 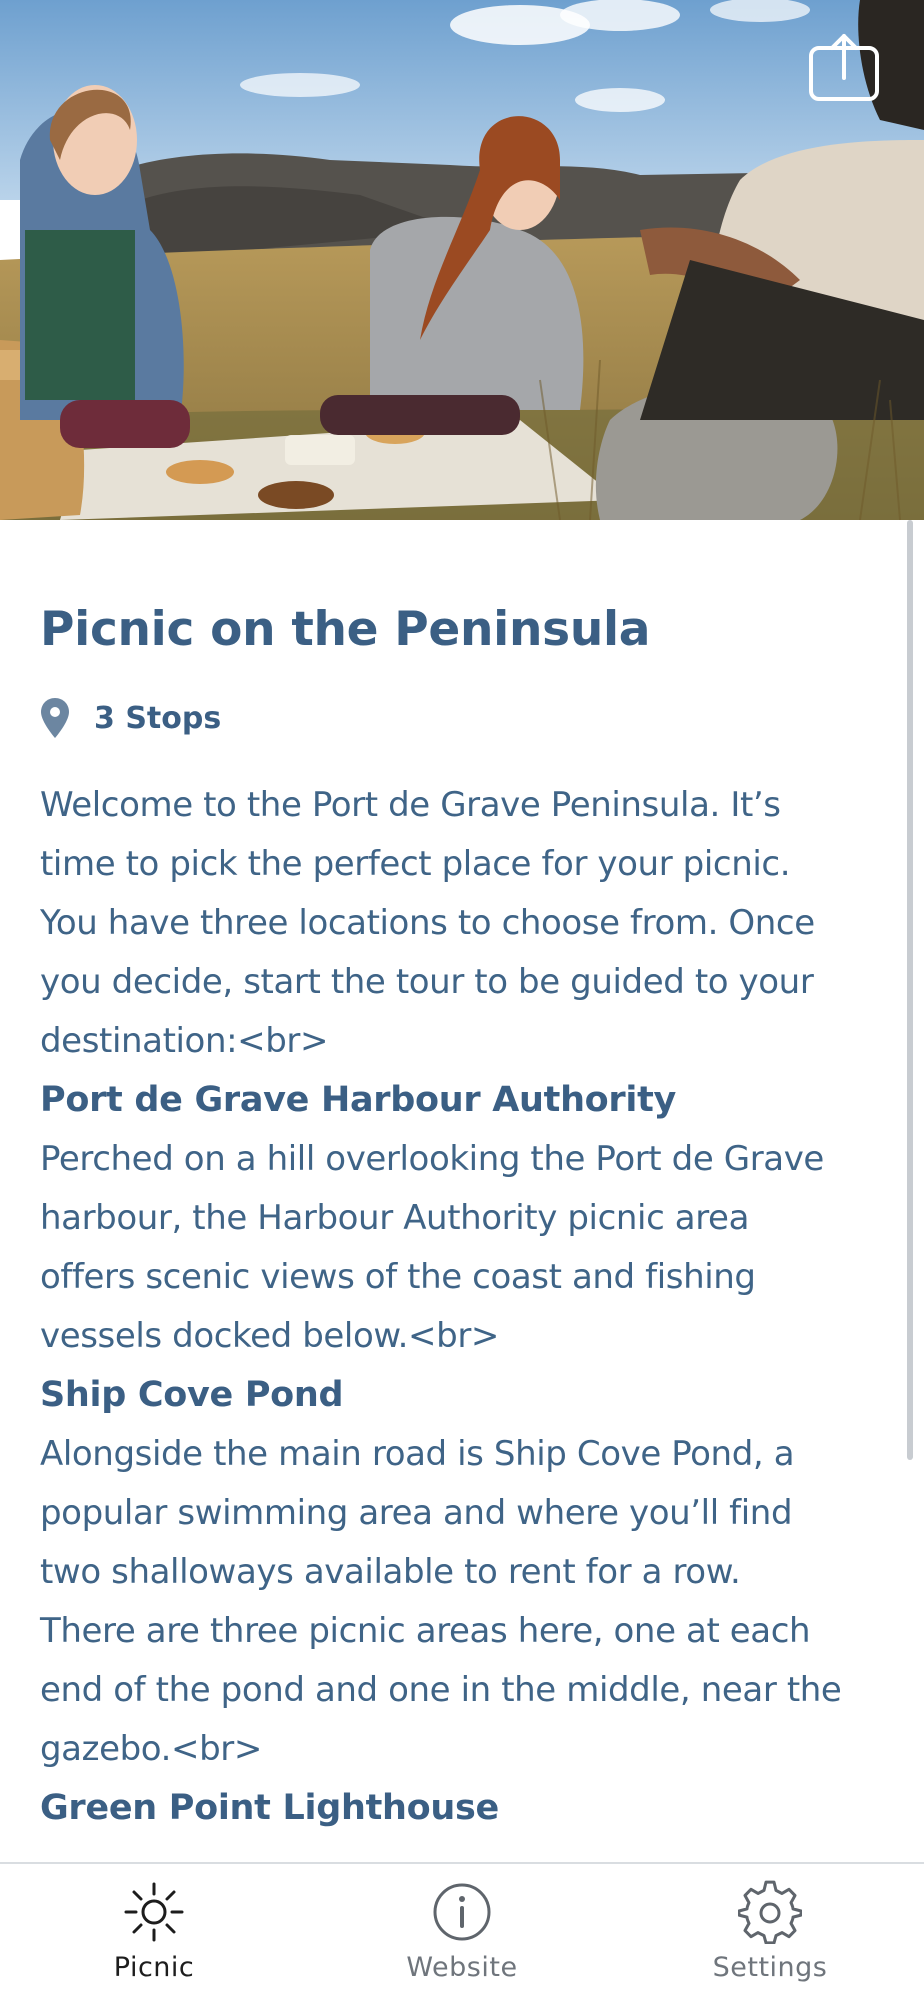 I want to click on bottom-tab-bar: Picnic Website Settings, so click(x=462, y=1931).